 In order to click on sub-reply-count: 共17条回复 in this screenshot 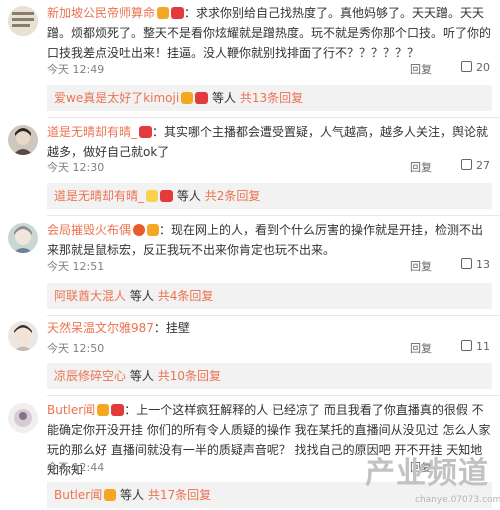, I will do `click(179, 495)`.